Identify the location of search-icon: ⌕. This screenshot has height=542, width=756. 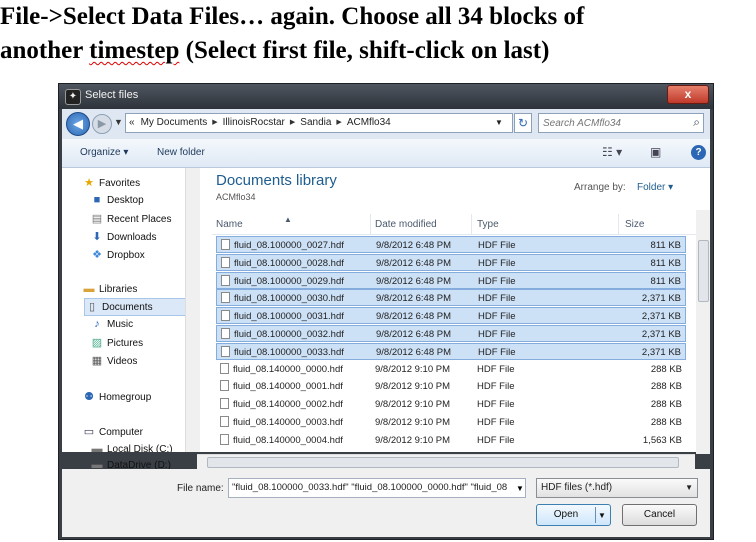
(696, 122).